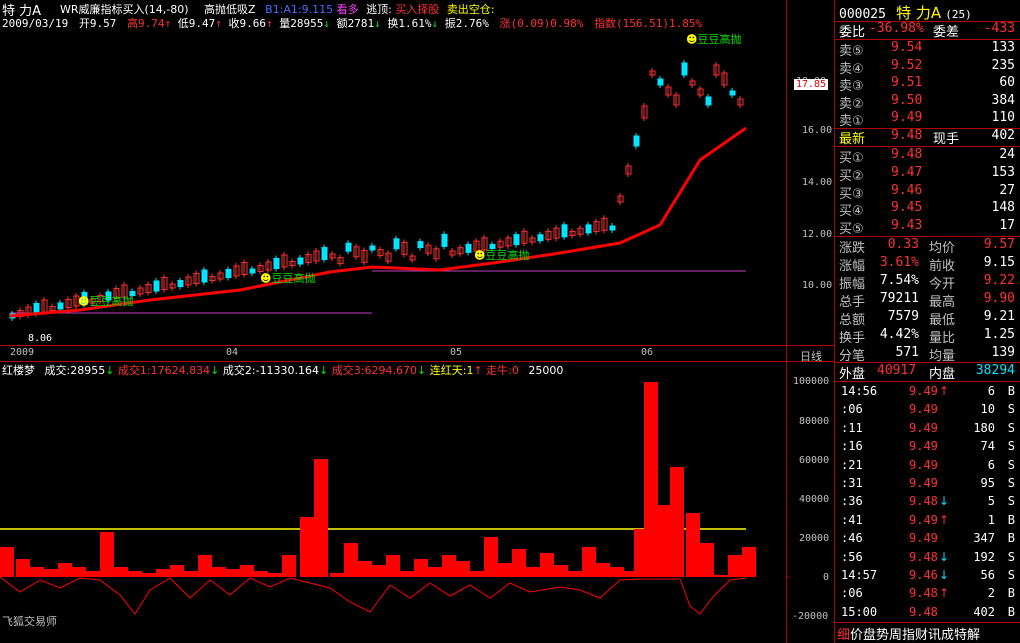 This screenshot has width=1020, height=643. I want to click on signal-4: ☻豆豆高抛, so click(713, 39).